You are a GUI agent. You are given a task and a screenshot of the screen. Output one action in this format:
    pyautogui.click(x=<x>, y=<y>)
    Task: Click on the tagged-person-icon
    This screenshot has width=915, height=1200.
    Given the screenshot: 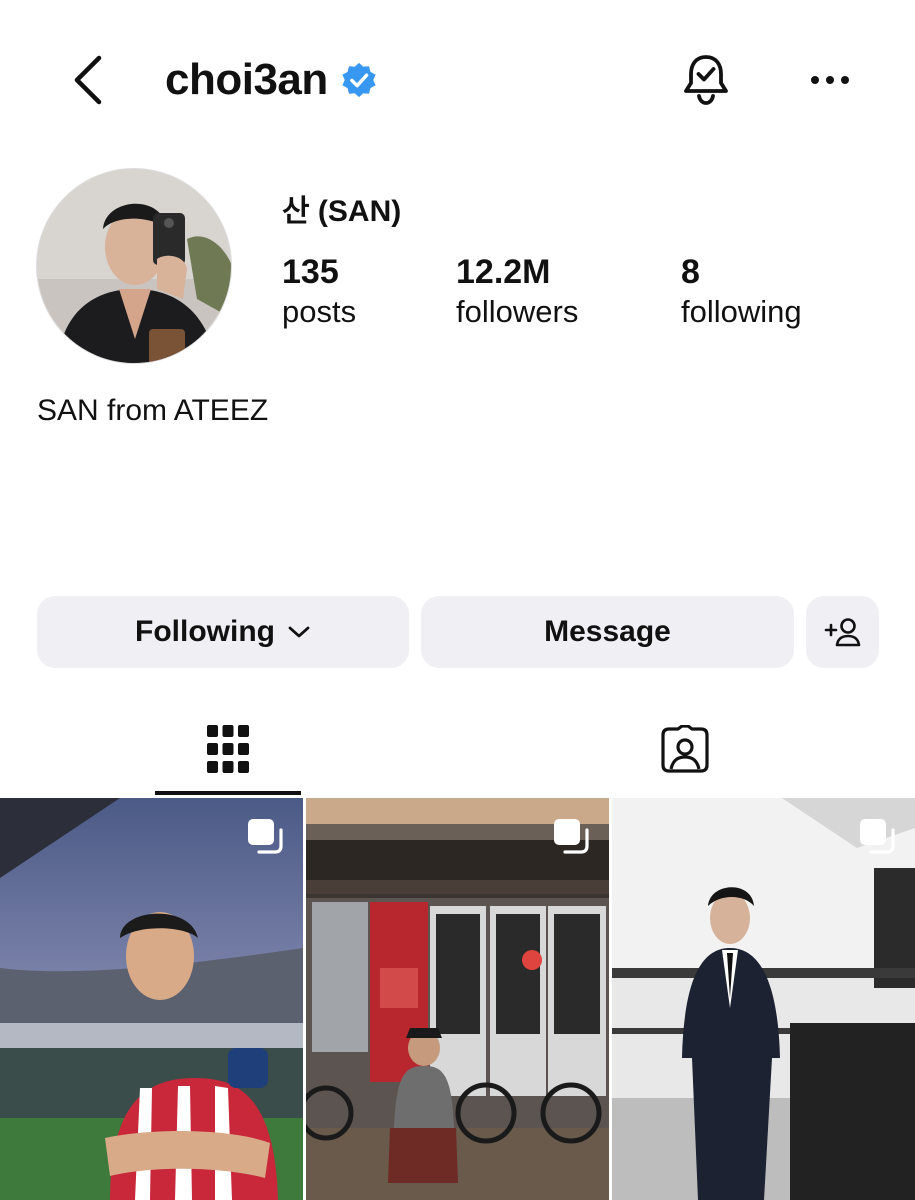 What is the action you would take?
    pyautogui.click(x=685, y=748)
    